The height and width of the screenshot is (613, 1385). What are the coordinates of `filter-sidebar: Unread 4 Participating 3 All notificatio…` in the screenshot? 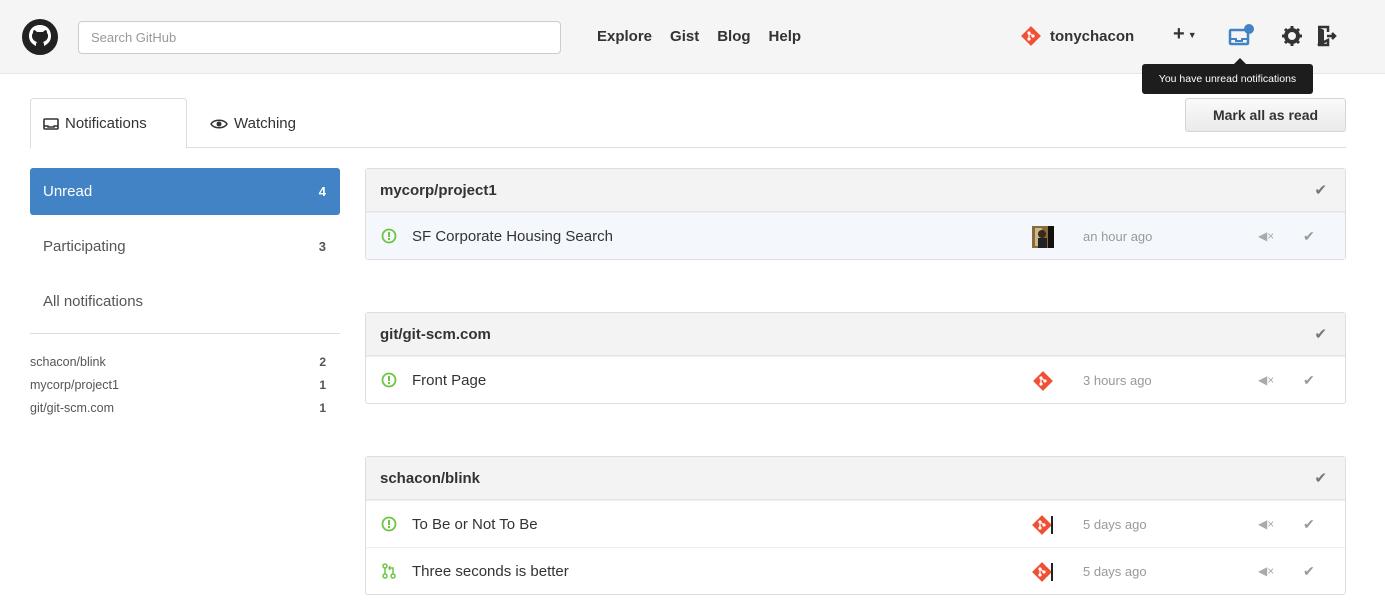 It's located at (185, 293).